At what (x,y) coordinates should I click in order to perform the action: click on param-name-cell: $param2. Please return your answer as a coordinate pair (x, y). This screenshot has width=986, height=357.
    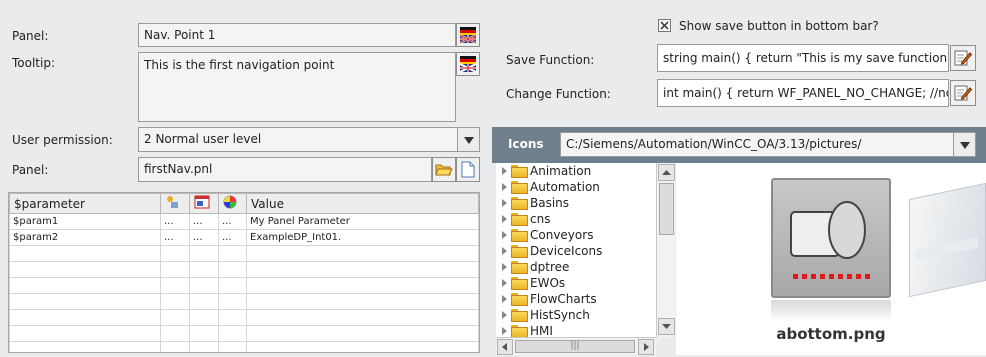
    Looking at the image, I should click on (85, 237).